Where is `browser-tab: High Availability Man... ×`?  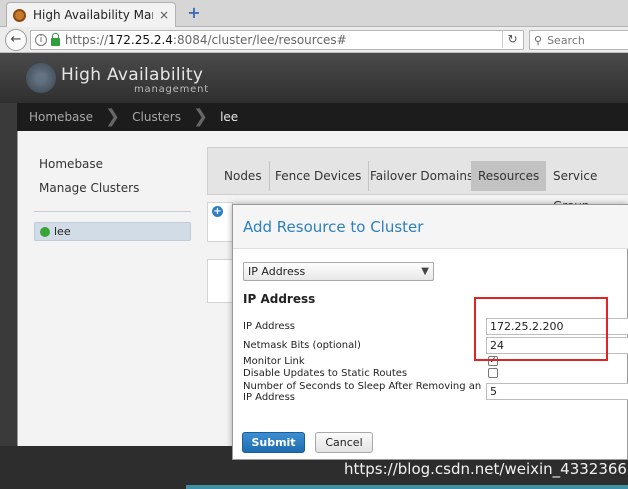
browser-tab: High Availability Man... × is located at coordinates (91, 14).